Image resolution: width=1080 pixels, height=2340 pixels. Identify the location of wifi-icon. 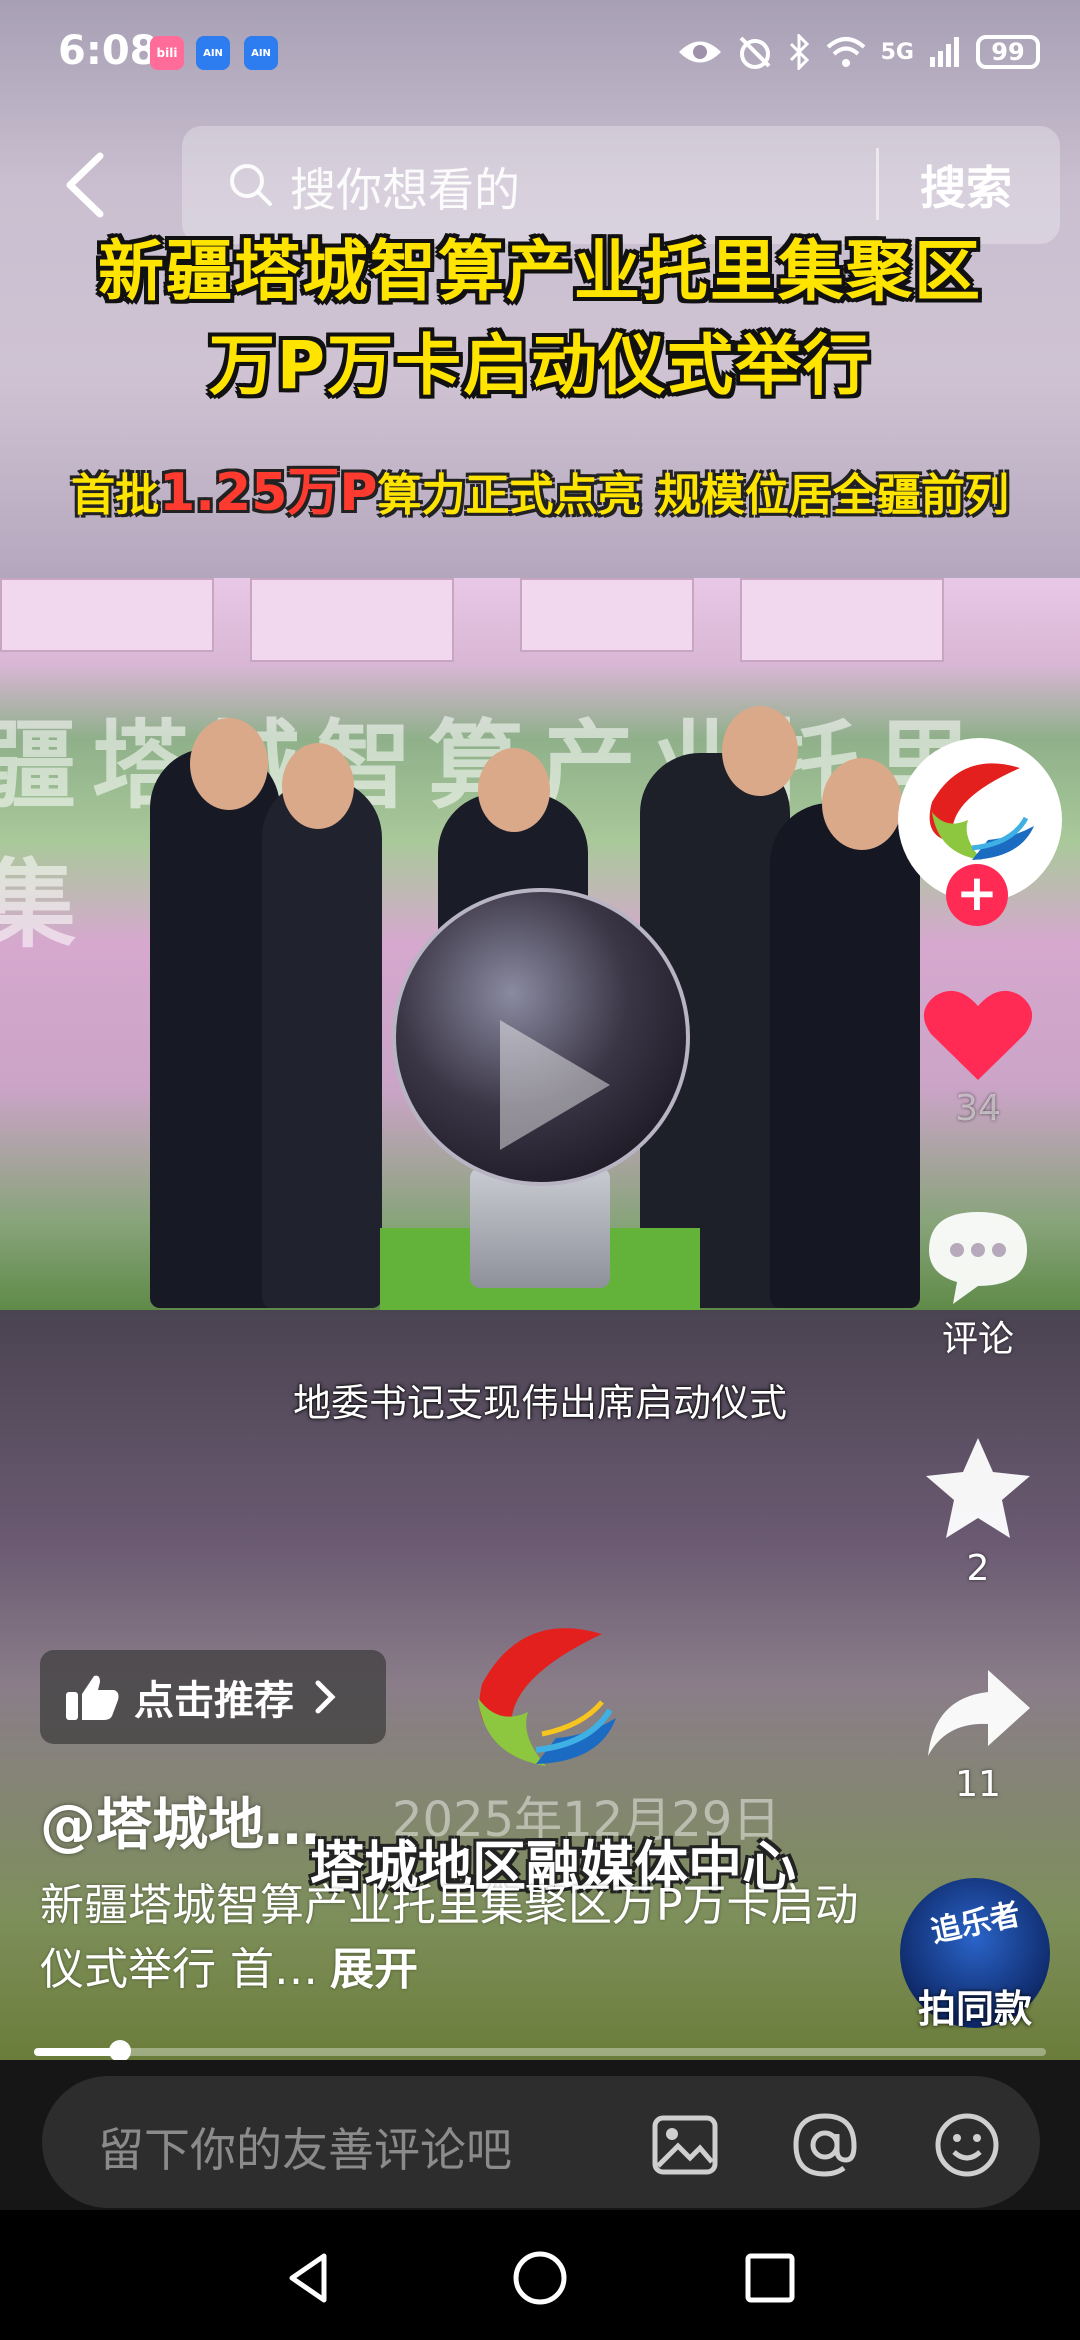
(845, 52).